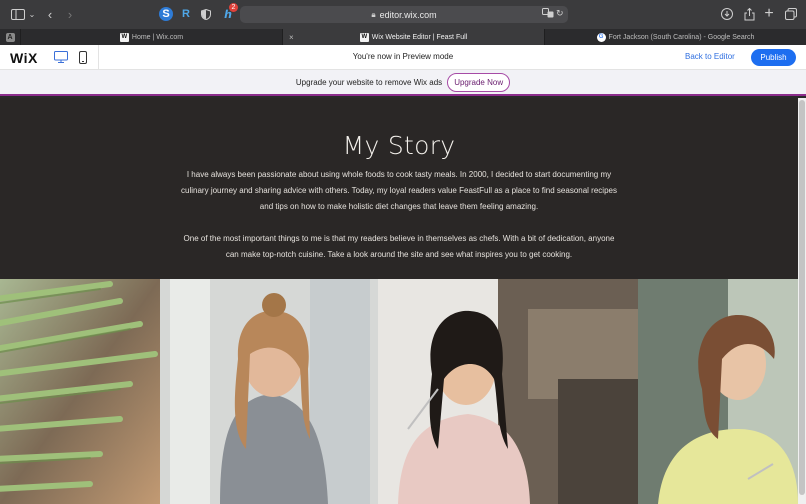  I want to click on extension-badge: 2, so click(233, 7).